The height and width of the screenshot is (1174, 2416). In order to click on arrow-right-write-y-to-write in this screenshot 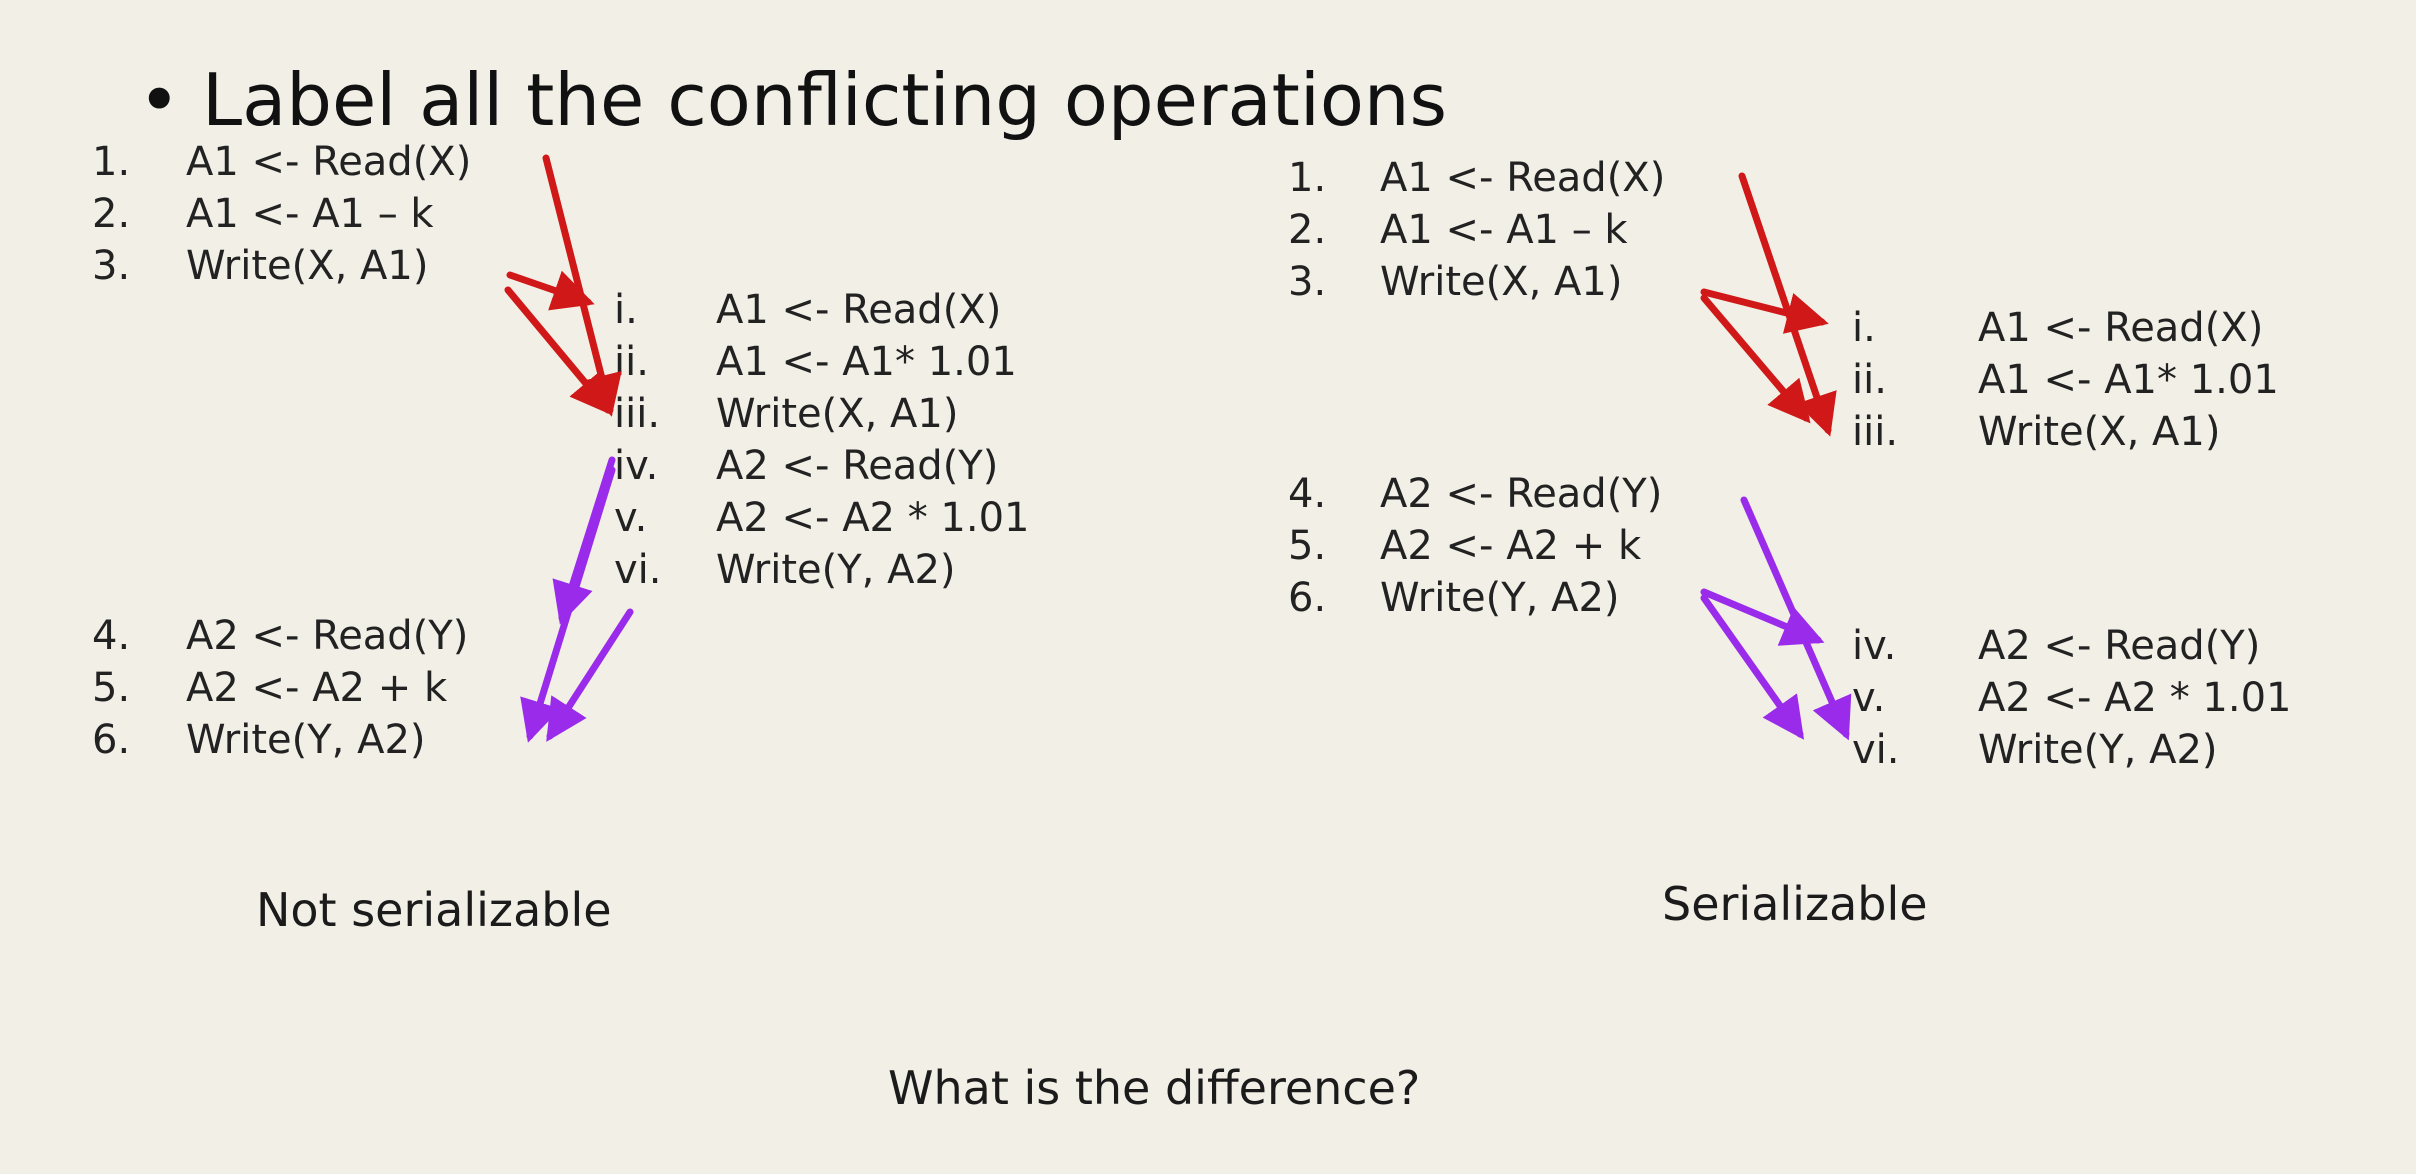, I will do `click(1752, 667)`.